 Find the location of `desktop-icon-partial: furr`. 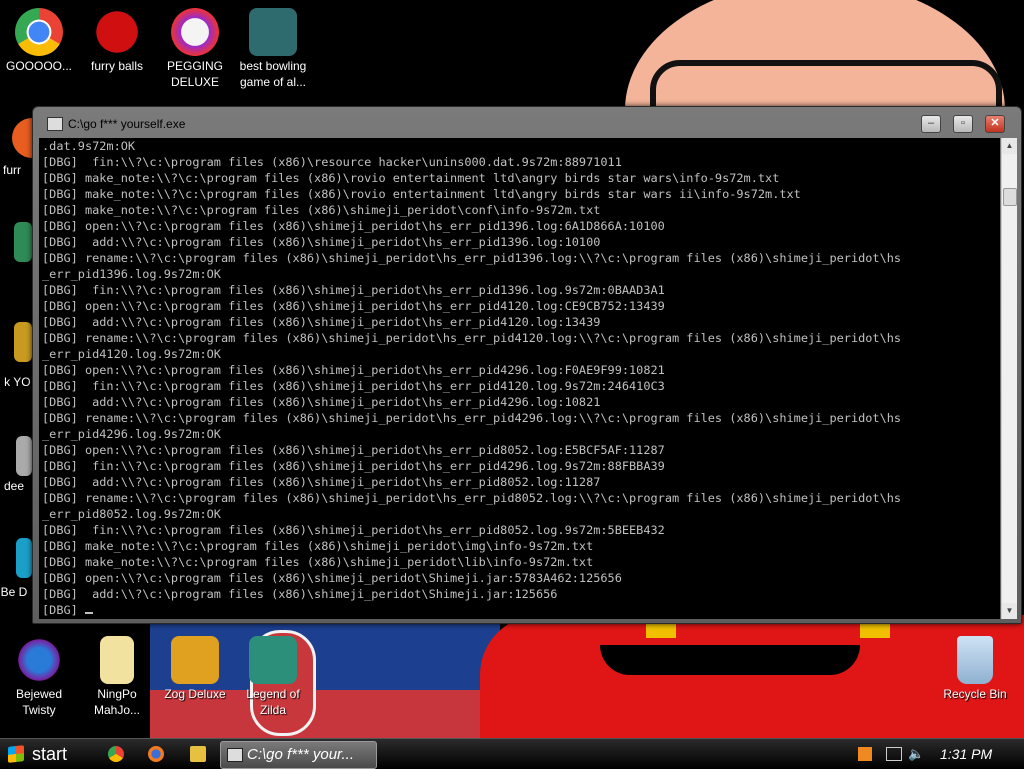

desktop-icon-partial: furr is located at coordinates (16, 170).